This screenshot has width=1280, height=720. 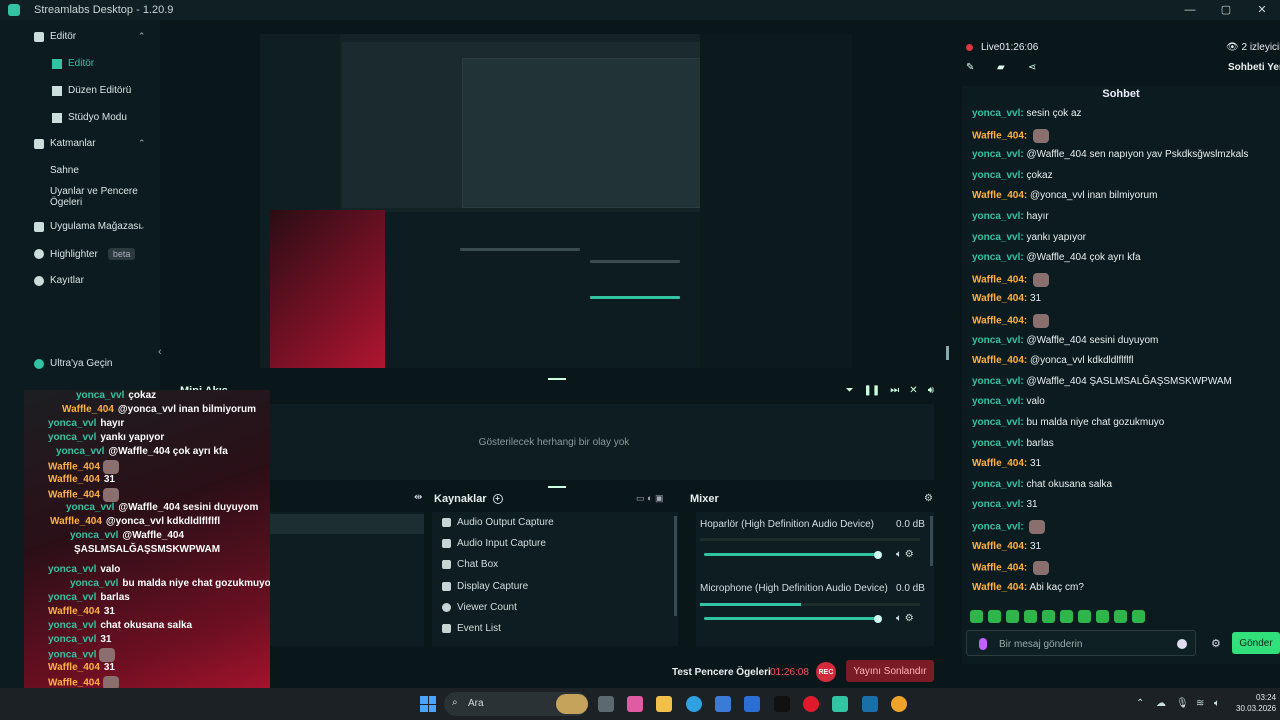 I want to click on source-item: Event List, so click(x=471, y=628).